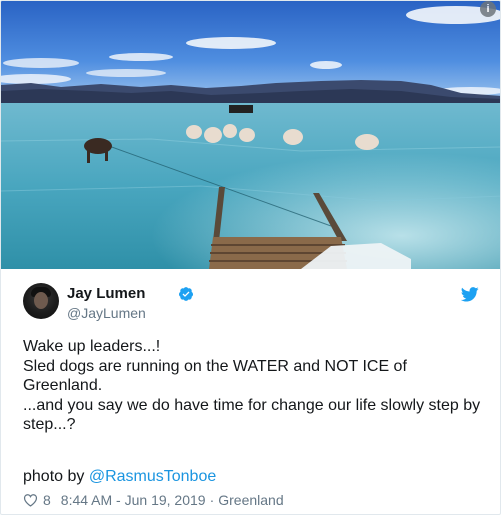  I want to click on tweet-timestamp: 8:44 AM - Jun 19, 2019, so click(133, 500).